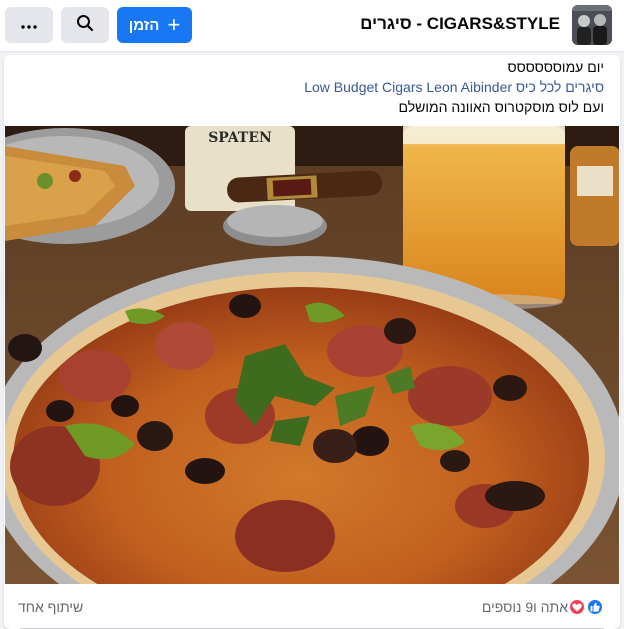 This screenshot has width=624, height=629. I want to click on invite-button: + הזמן, so click(154, 25).